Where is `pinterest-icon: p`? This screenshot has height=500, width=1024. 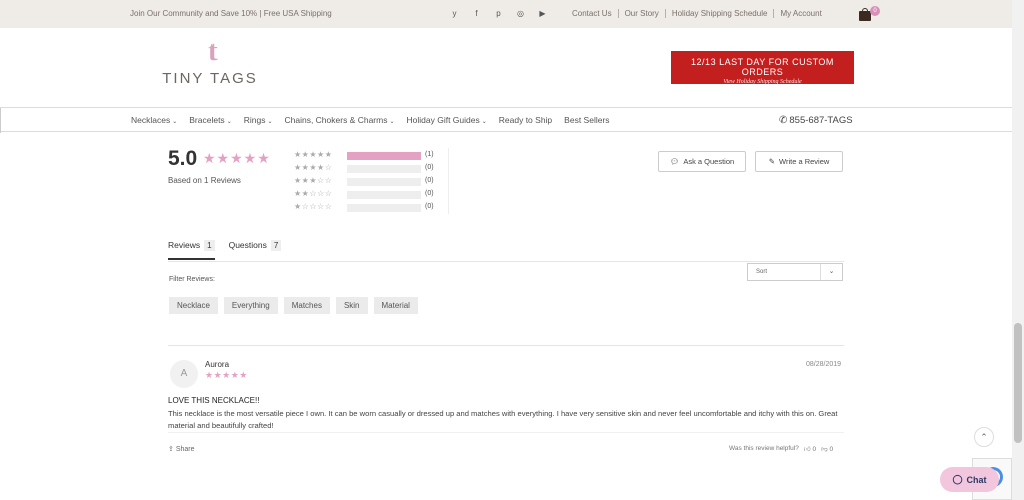 pinterest-icon: p is located at coordinates (498, 13).